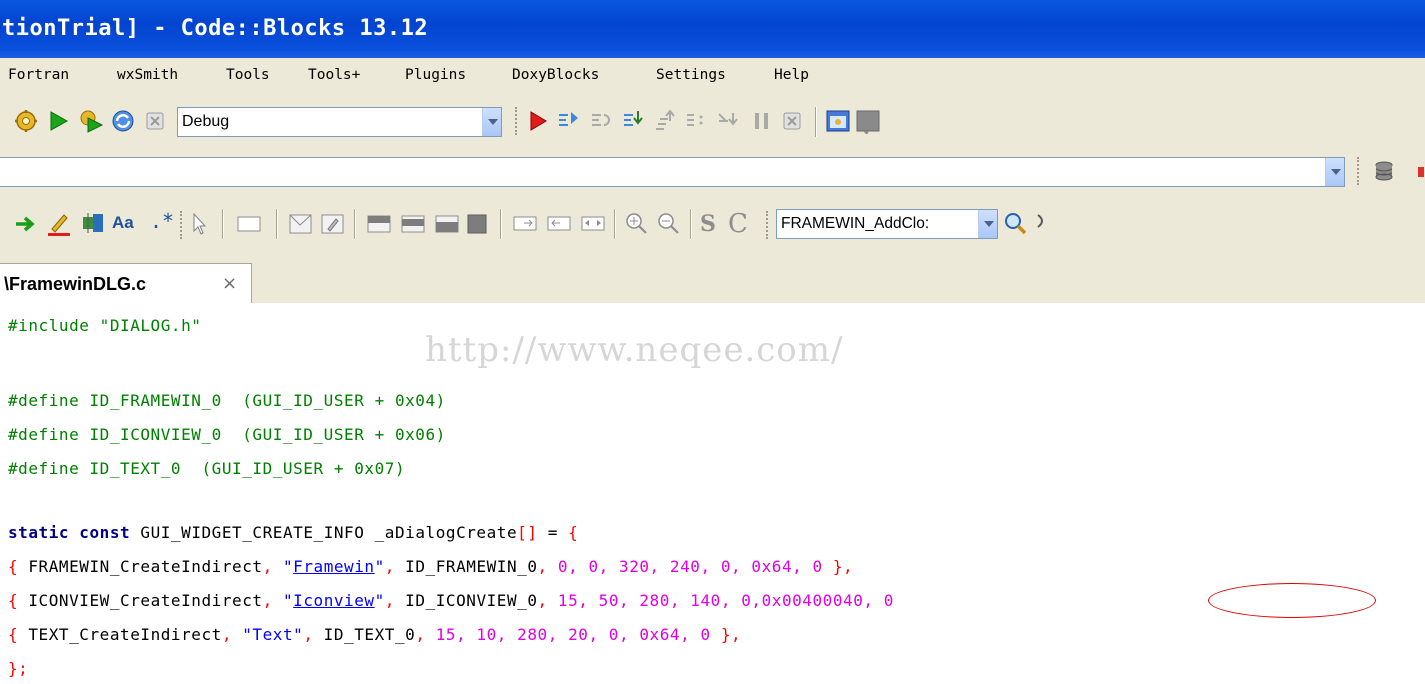 Image resolution: width=1425 pixels, height=684 pixels. Describe the element at coordinates (697, 121) in the screenshot. I see `next-instruction-icon` at that location.